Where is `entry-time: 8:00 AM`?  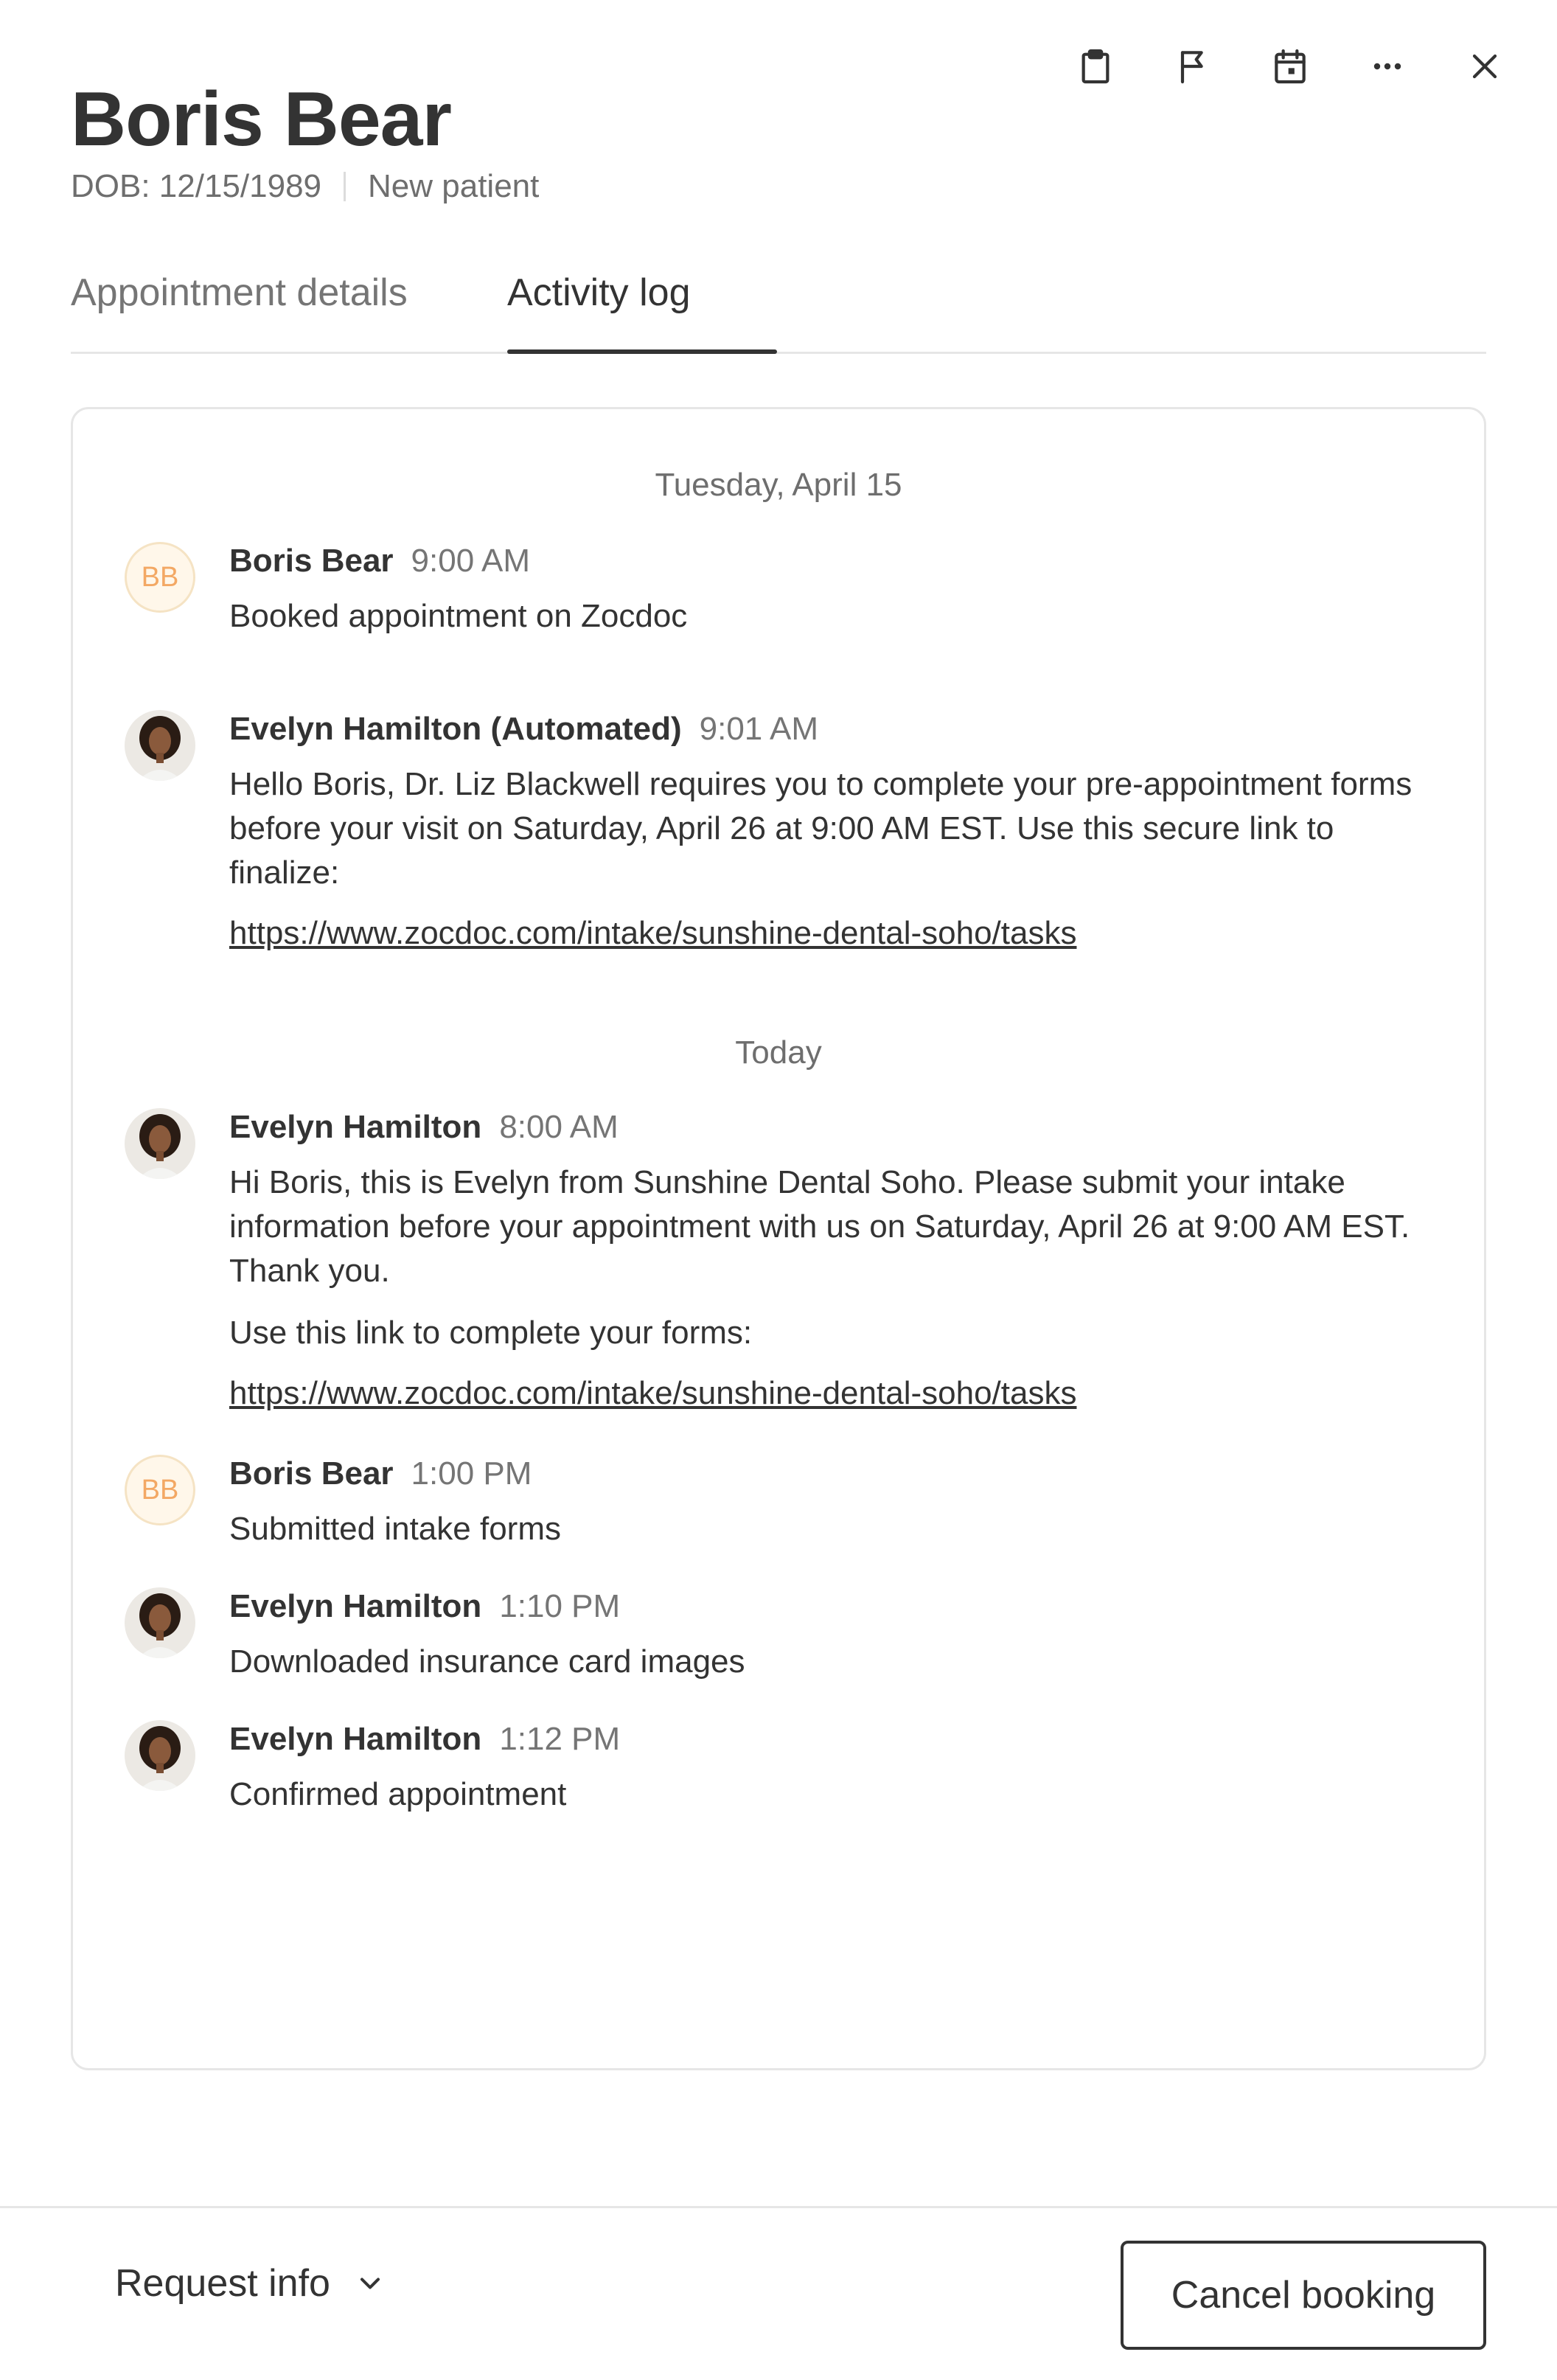 entry-time: 8:00 AM is located at coordinates (559, 1127).